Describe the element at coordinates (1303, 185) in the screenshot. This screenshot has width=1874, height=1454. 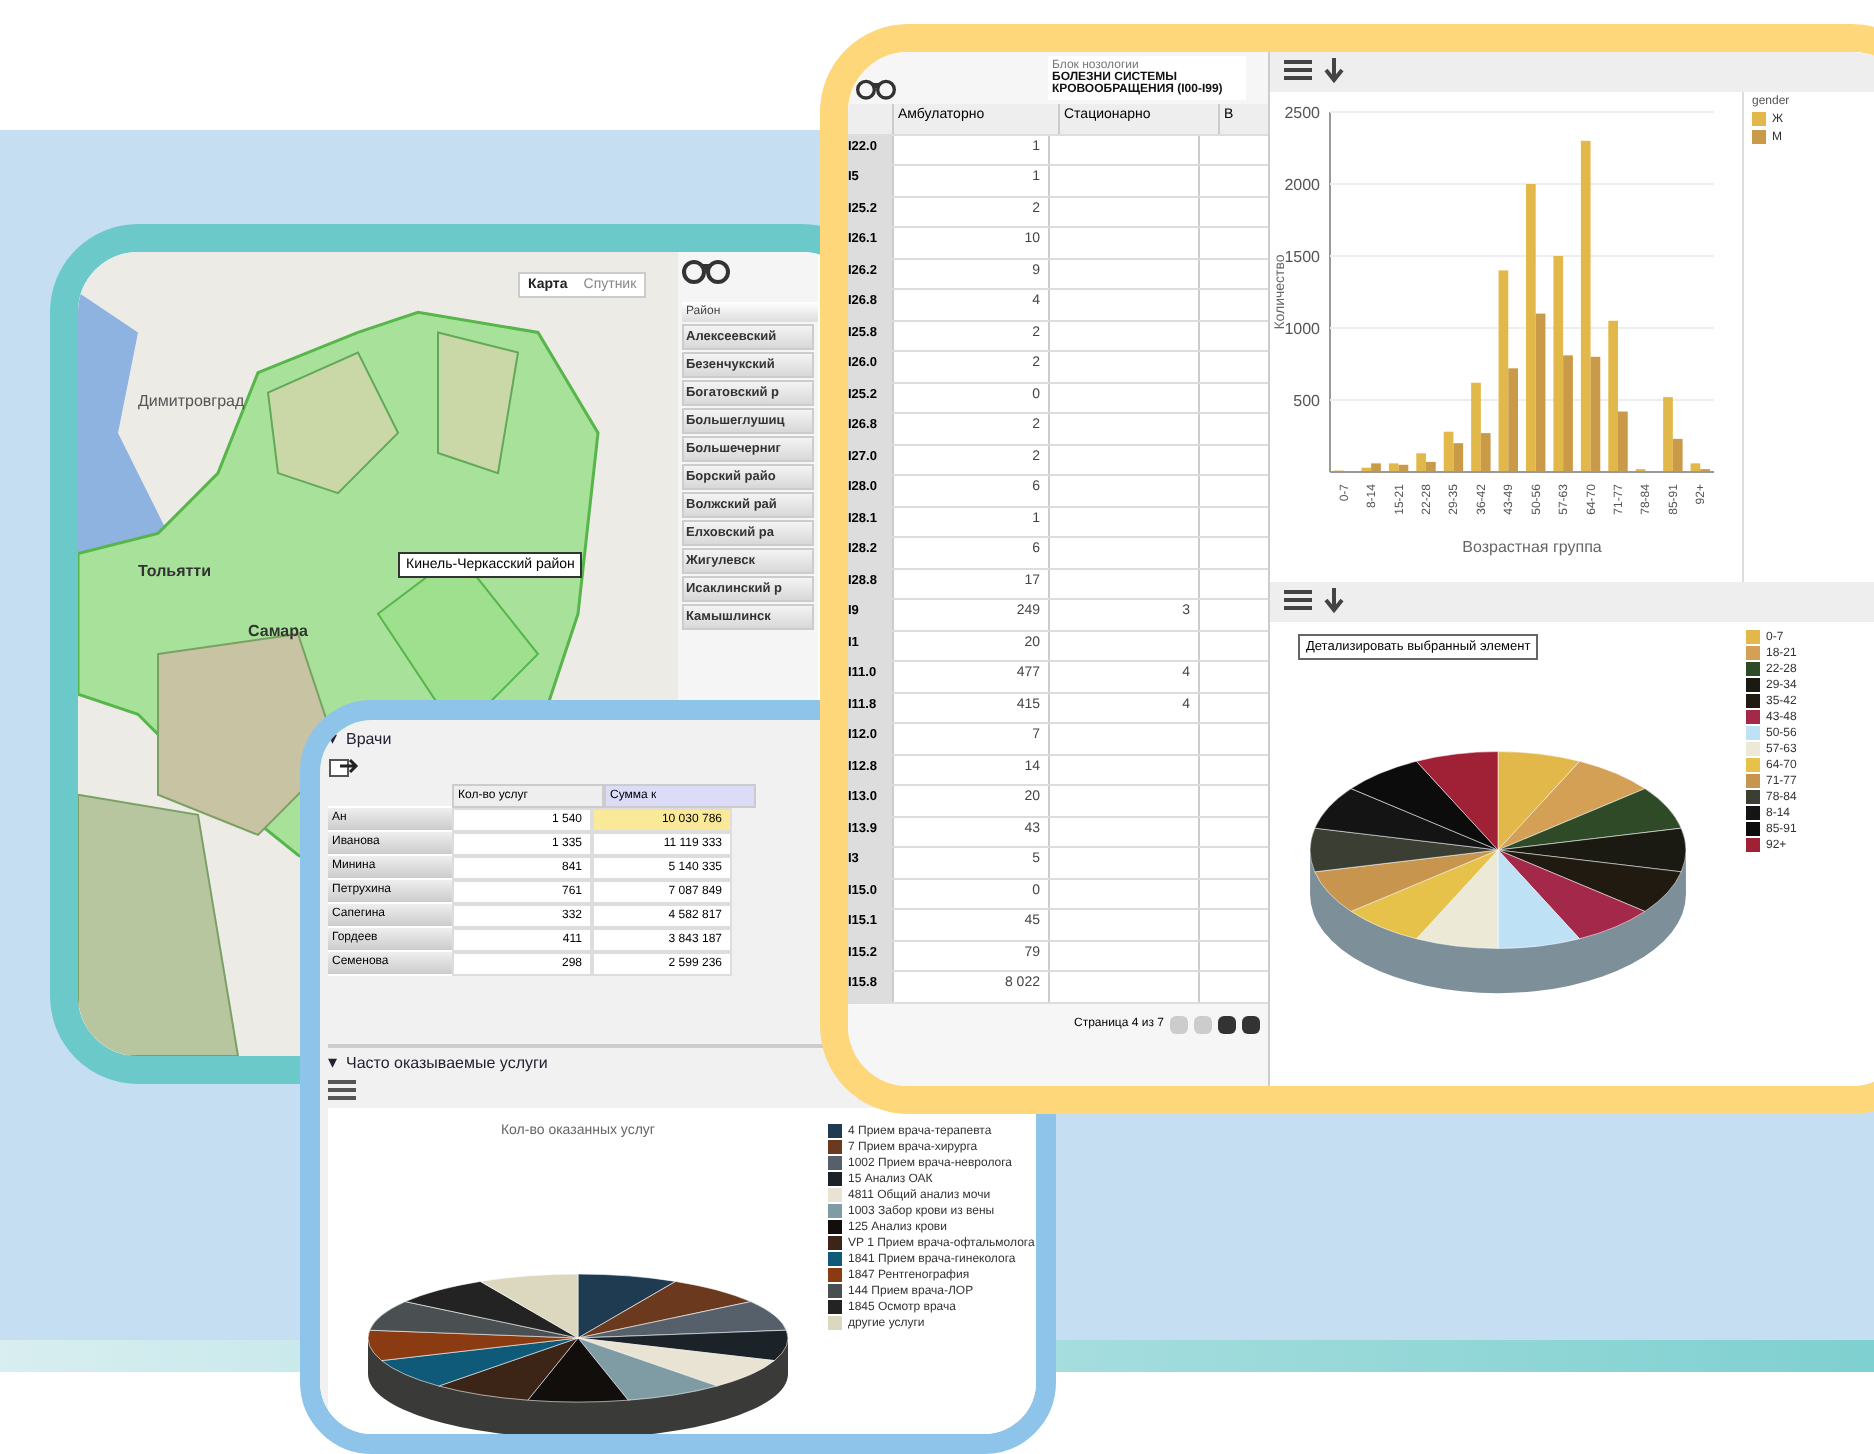
I see `y-tick-label: 2000` at that location.